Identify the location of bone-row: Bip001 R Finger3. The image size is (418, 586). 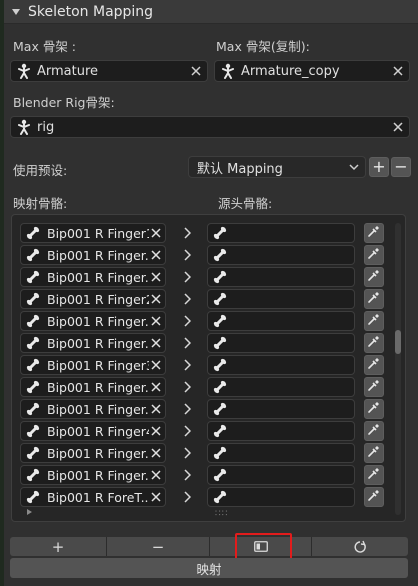
(208, 366).